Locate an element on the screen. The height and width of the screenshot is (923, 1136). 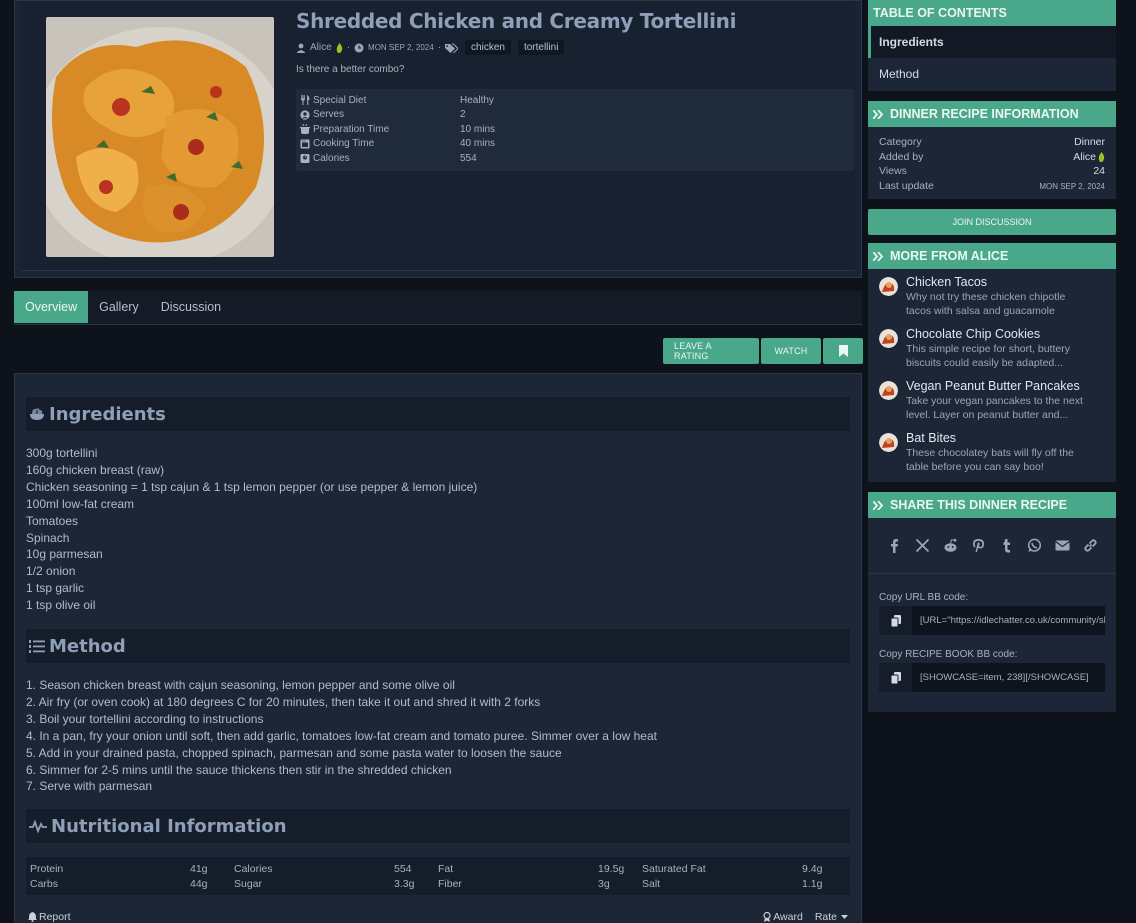
more-item-title: Vegan Peanut Butter Pancakes is located at coordinates (994, 386).